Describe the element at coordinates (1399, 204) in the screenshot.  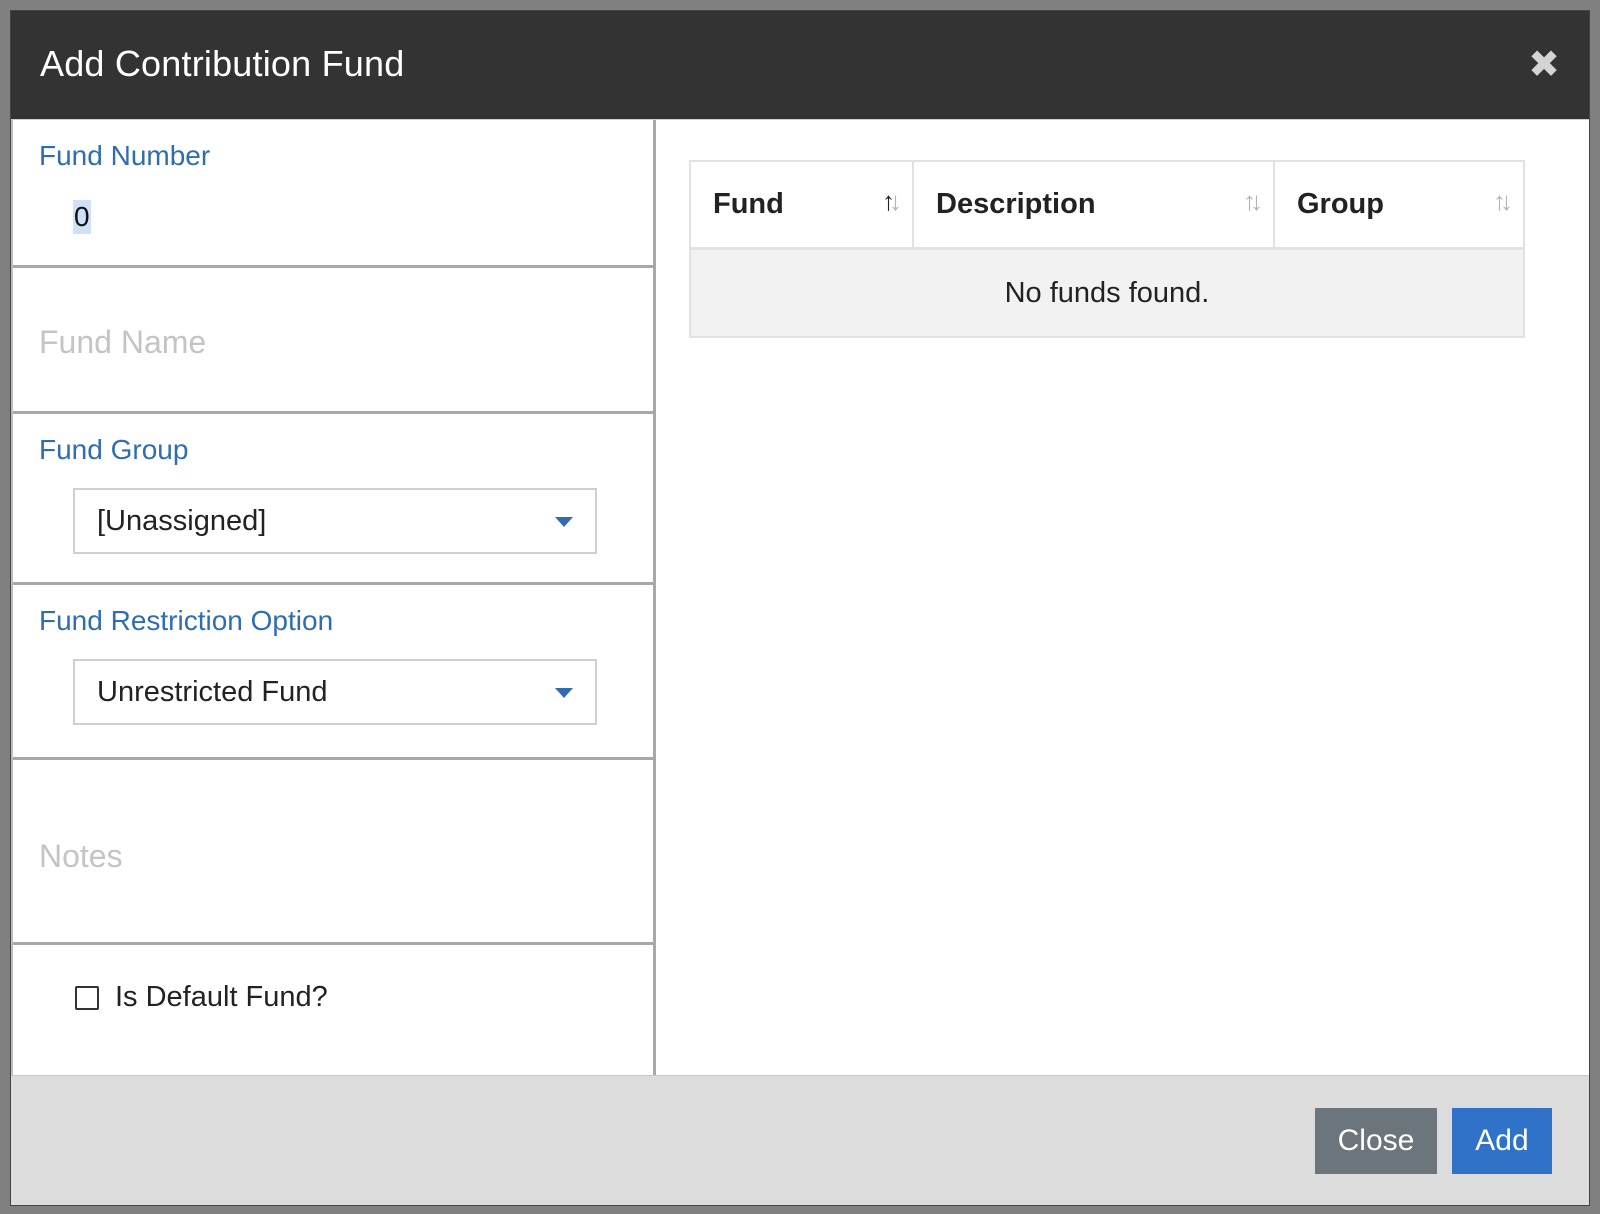
I see `column-header-group: Group ↑↓` at that location.